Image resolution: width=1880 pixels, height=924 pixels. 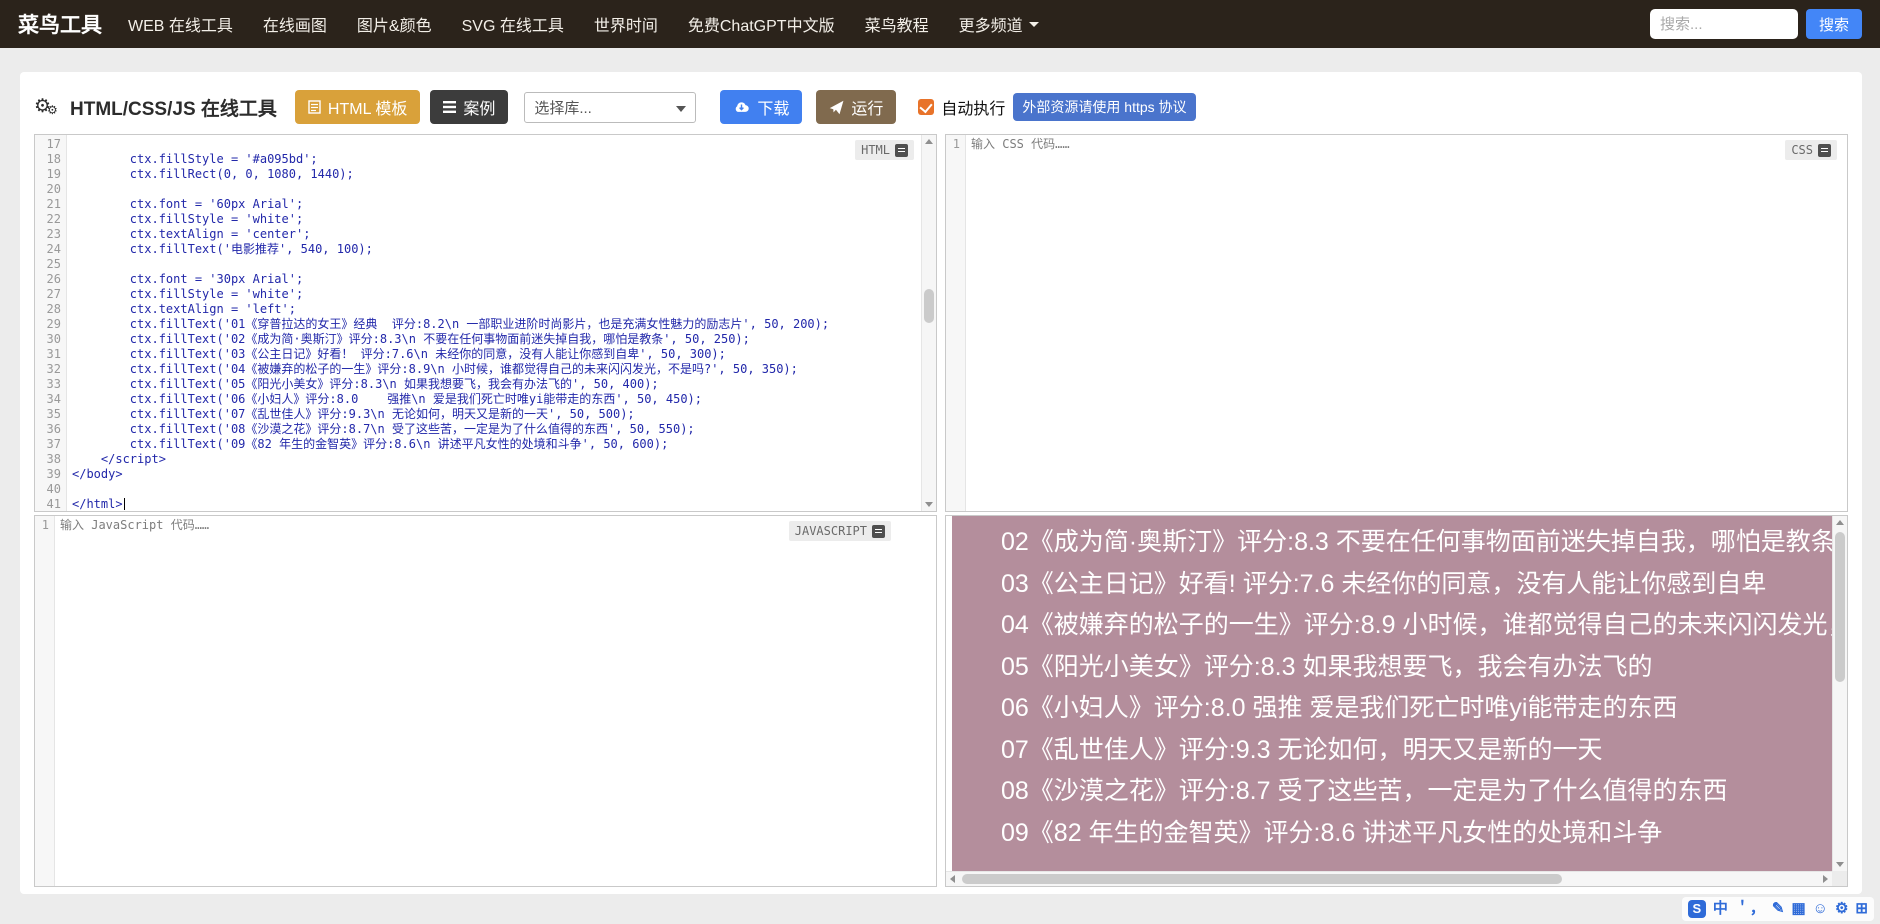 What do you see at coordinates (1723, 24) in the screenshot?
I see `search-input` at bounding box center [1723, 24].